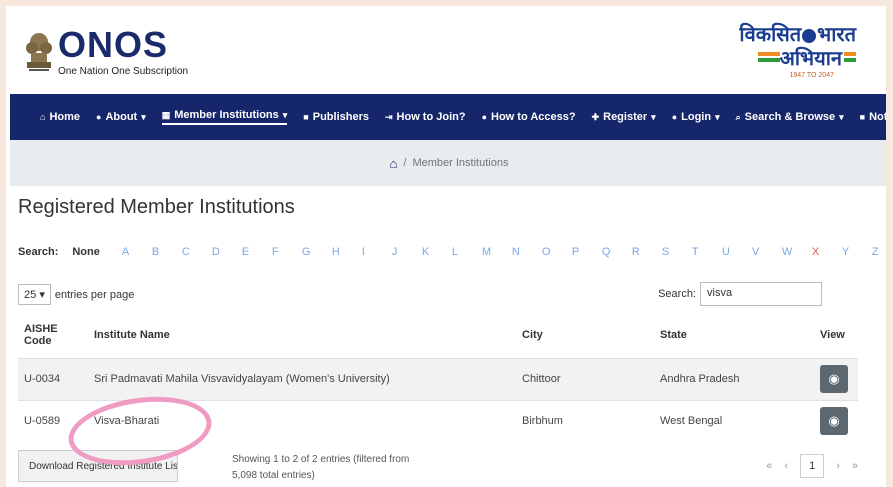 Image resolution: width=893 pixels, height=487 pixels. What do you see at coordinates (767, 252) in the screenshot?
I see `alpha-letter-v: V` at bounding box center [767, 252].